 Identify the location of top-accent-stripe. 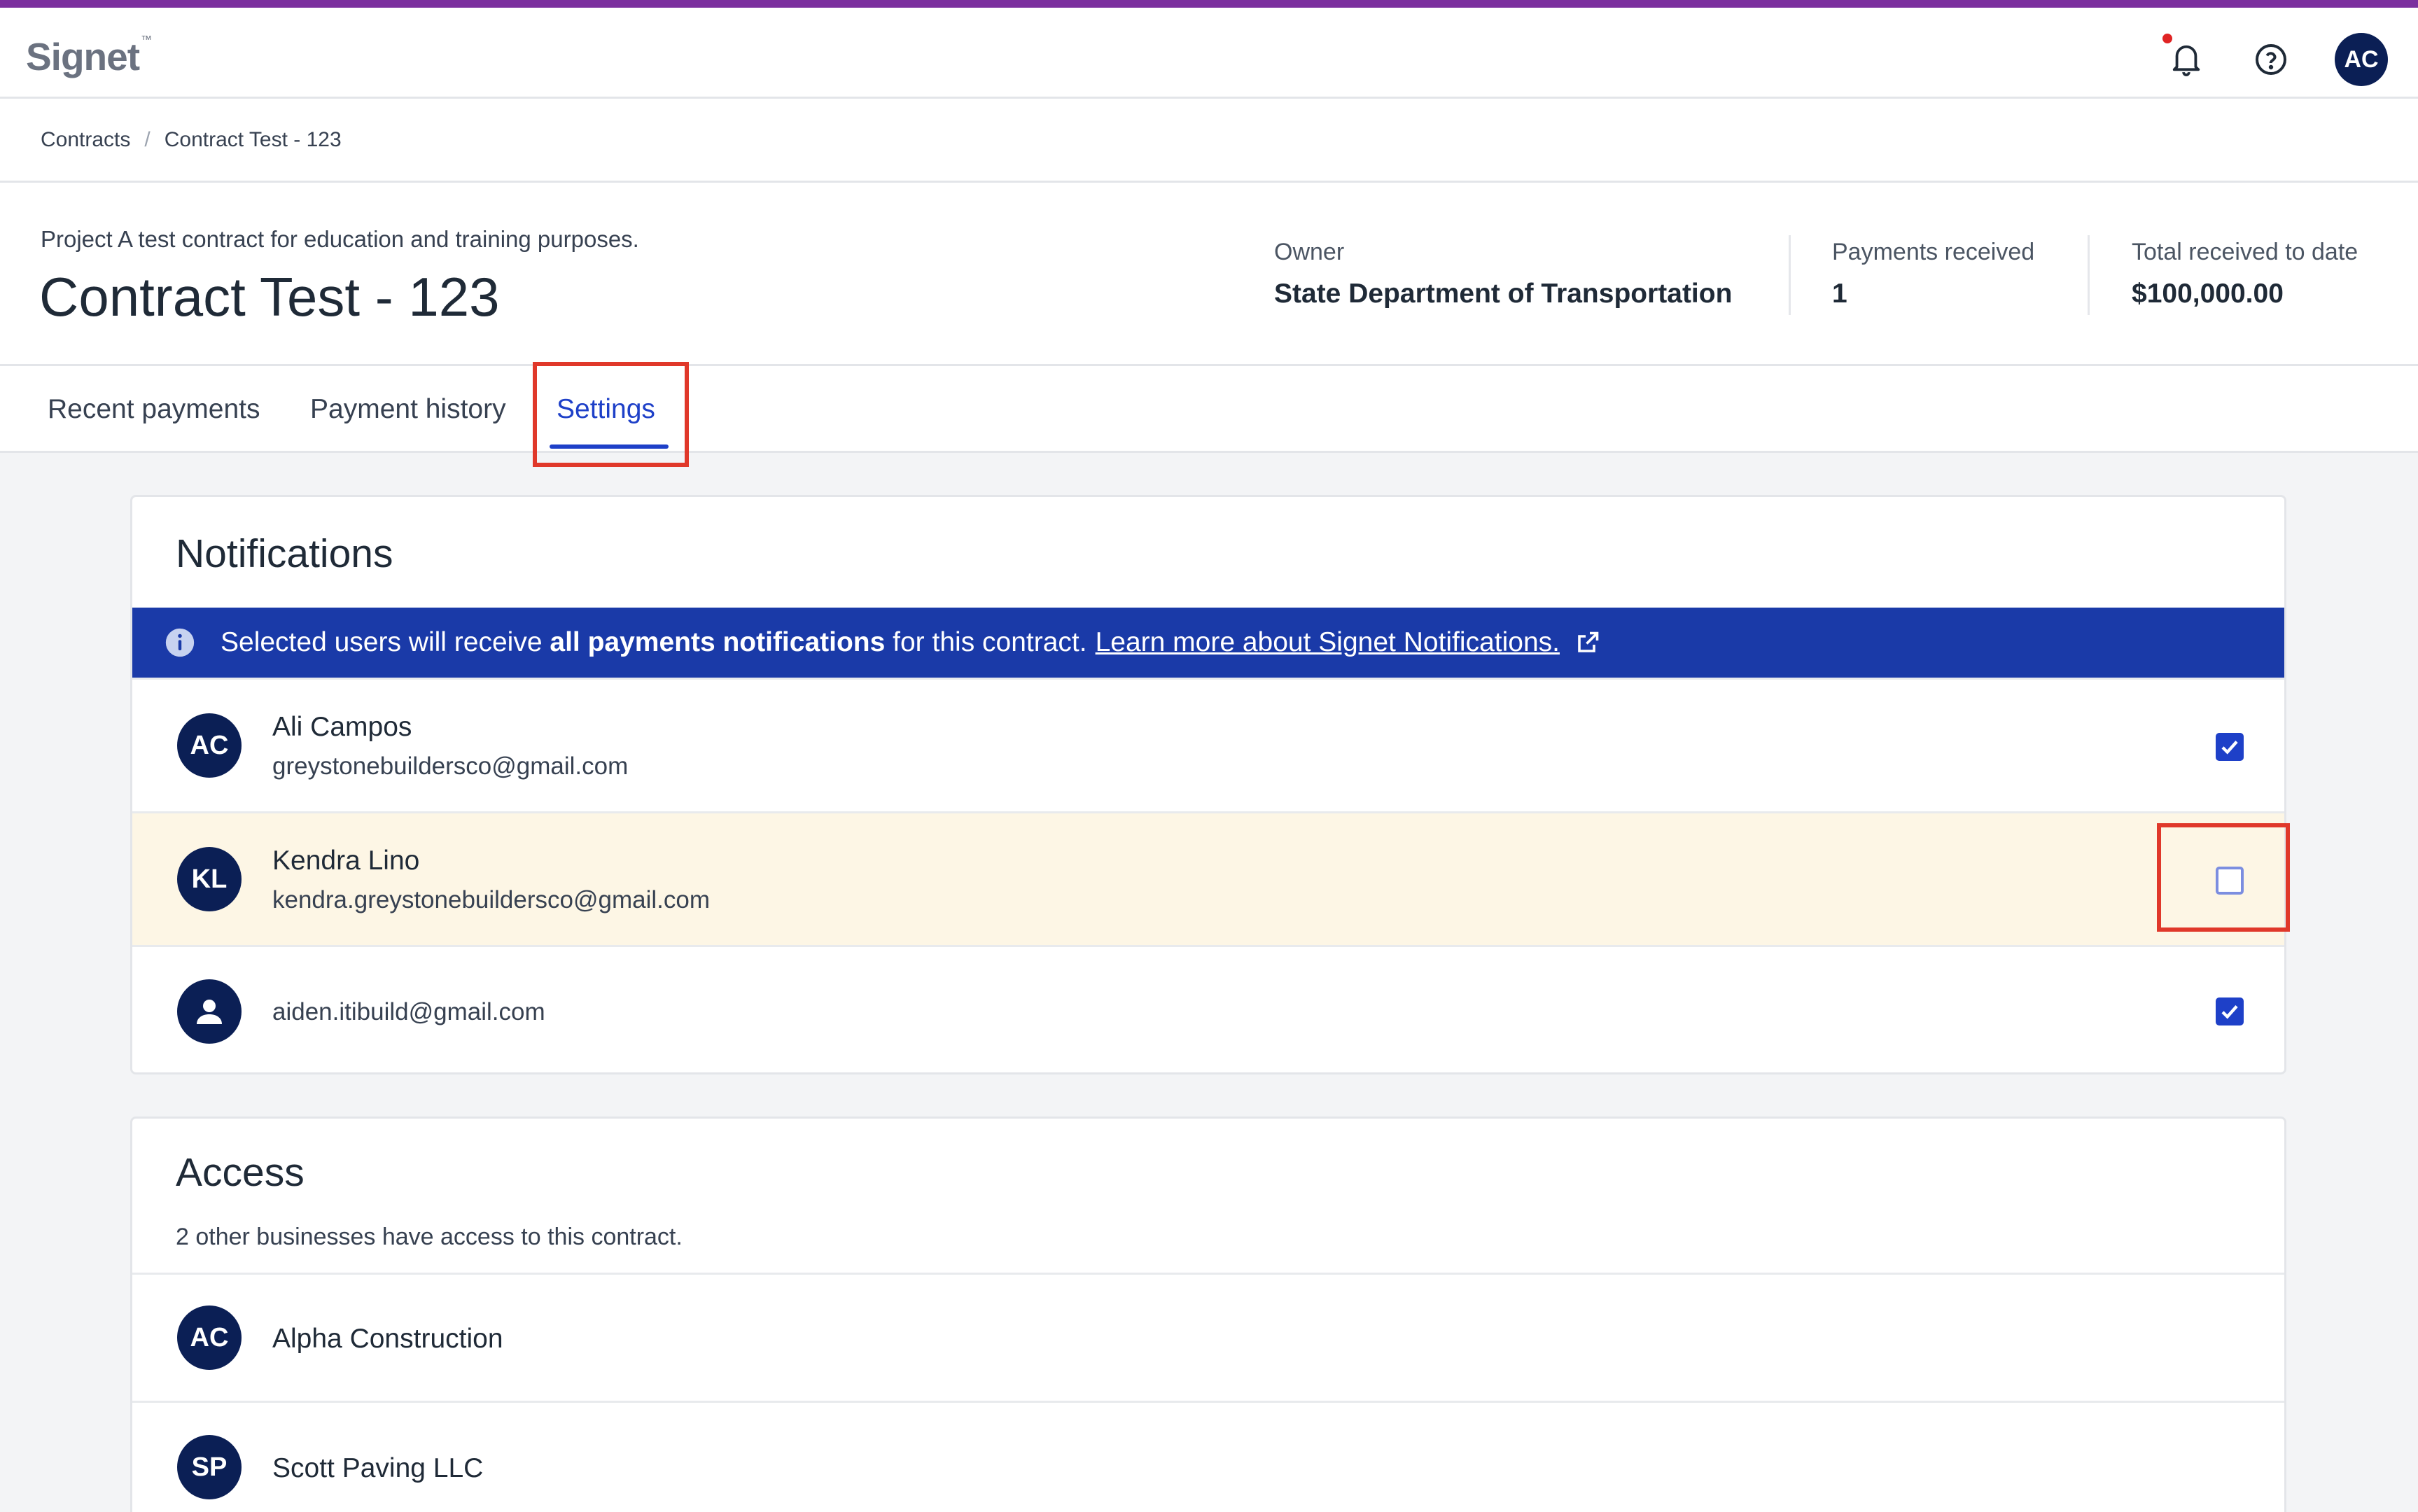
(1209, 4).